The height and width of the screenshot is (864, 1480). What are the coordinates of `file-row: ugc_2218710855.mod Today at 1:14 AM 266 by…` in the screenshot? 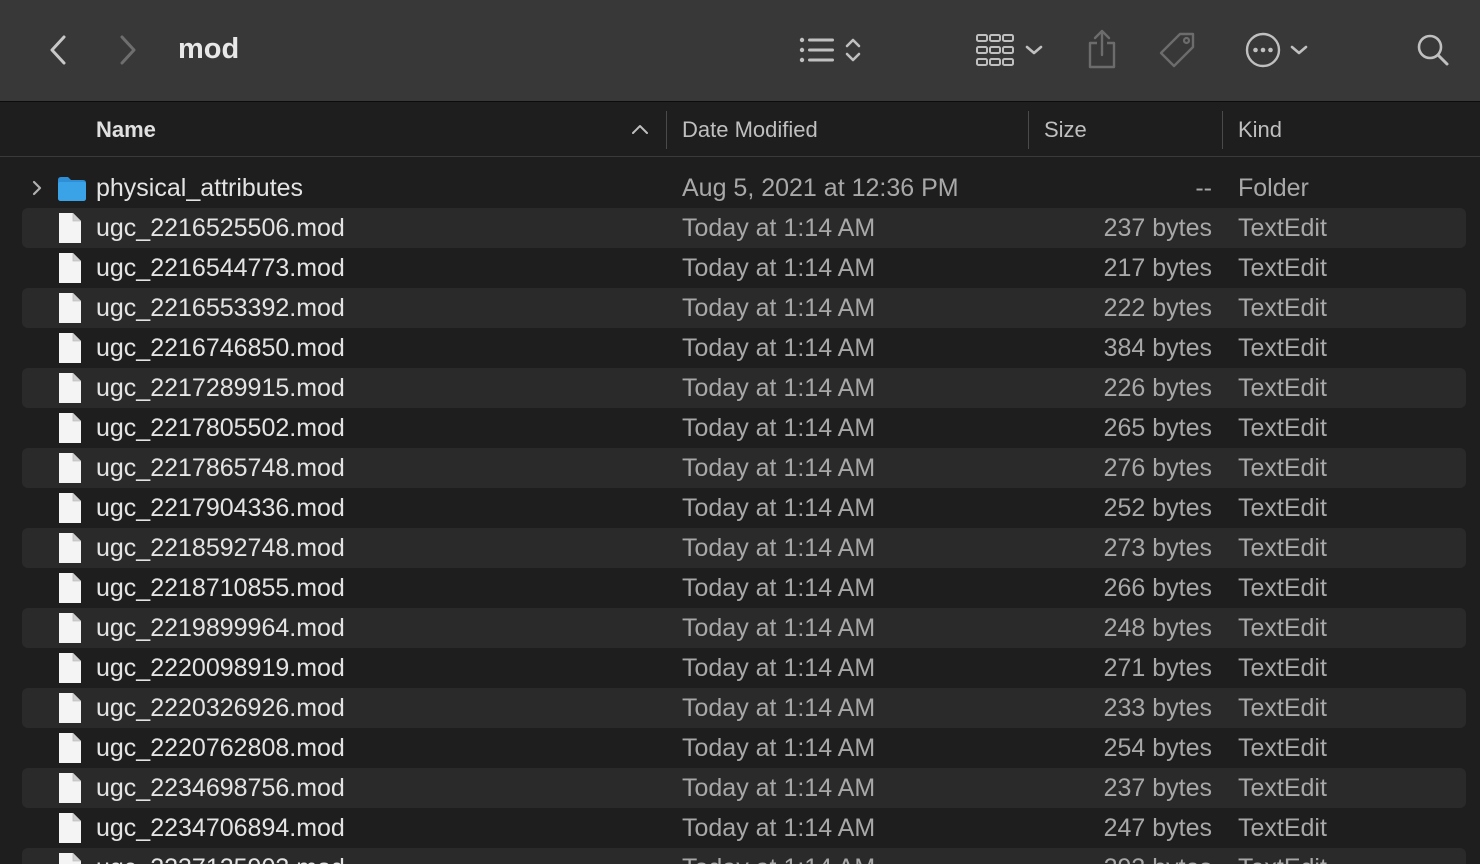 It's located at (744, 588).